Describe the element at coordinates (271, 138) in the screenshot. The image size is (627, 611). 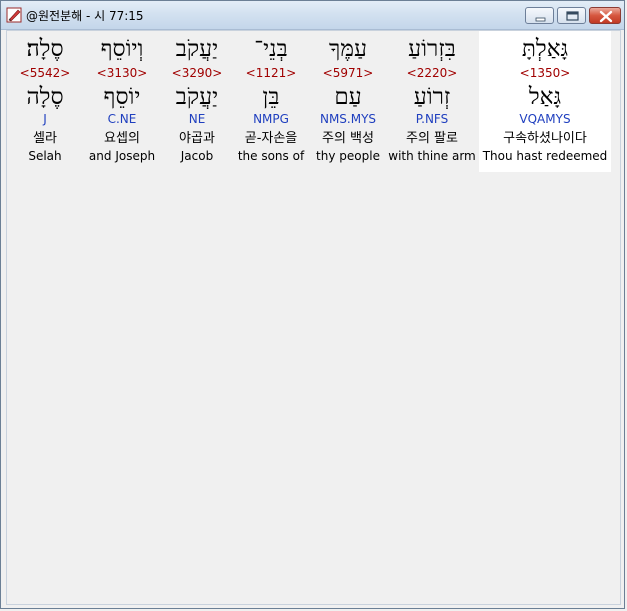
I see `korean-gloss: 곧-자손을` at that location.